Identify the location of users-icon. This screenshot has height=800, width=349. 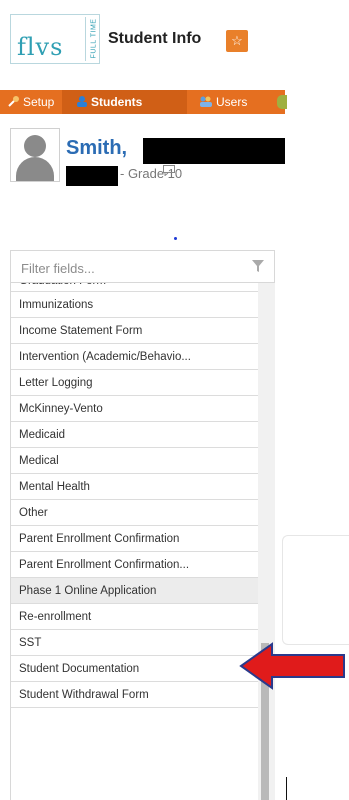
(206, 102).